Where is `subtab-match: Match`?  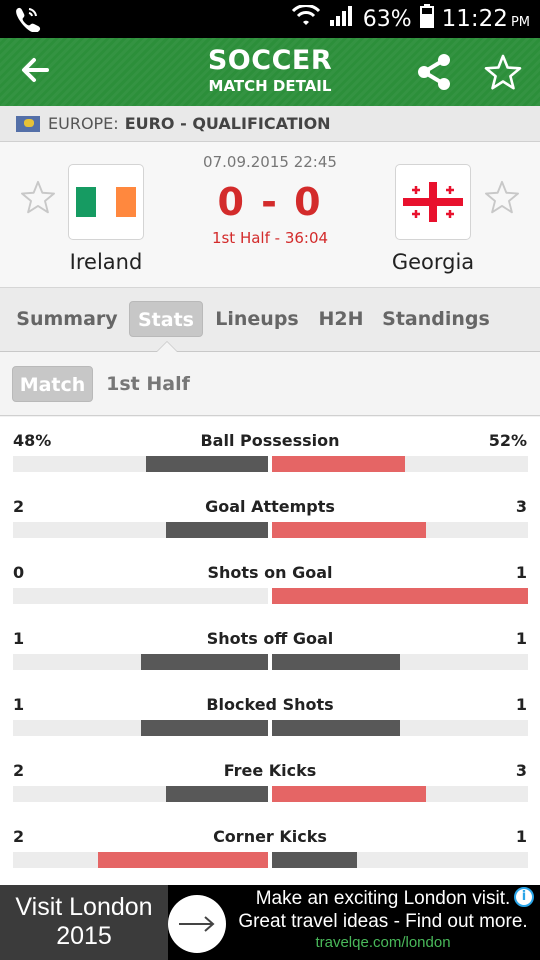 subtab-match: Match is located at coordinates (52, 384).